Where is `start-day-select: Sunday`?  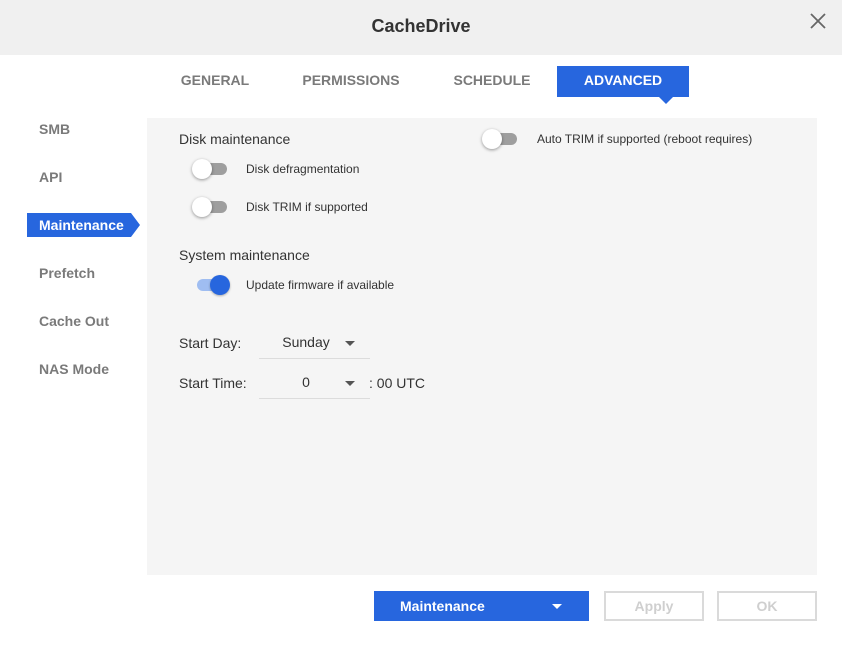
start-day-select: Sunday is located at coordinates (314, 343).